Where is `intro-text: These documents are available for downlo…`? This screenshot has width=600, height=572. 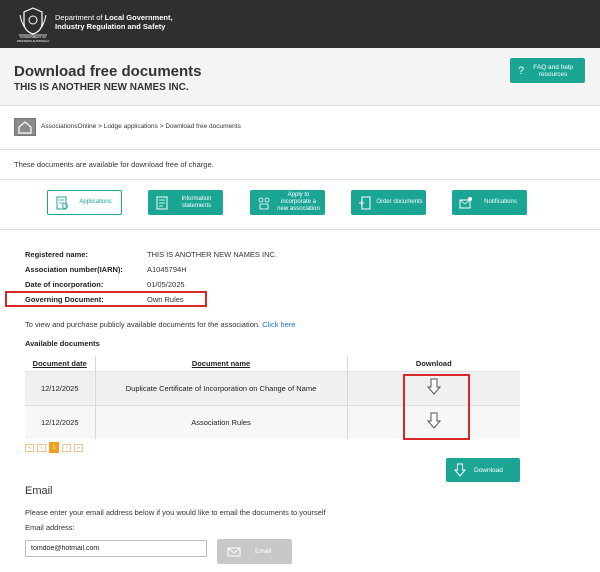 intro-text: These documents are available for downlo… is located at coordinates (114, 164).